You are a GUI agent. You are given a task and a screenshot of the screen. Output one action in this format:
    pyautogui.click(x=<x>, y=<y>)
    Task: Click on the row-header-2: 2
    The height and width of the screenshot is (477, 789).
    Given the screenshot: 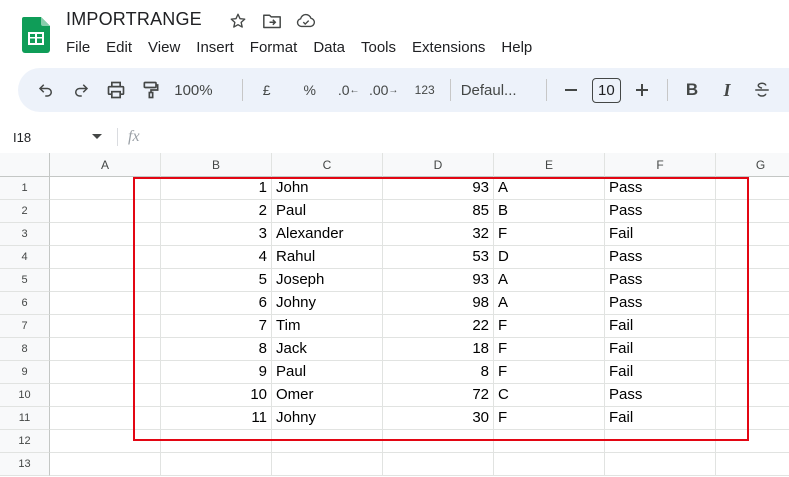 What is the action you would take?
    pyautogui.click(x=25, y=211)
    